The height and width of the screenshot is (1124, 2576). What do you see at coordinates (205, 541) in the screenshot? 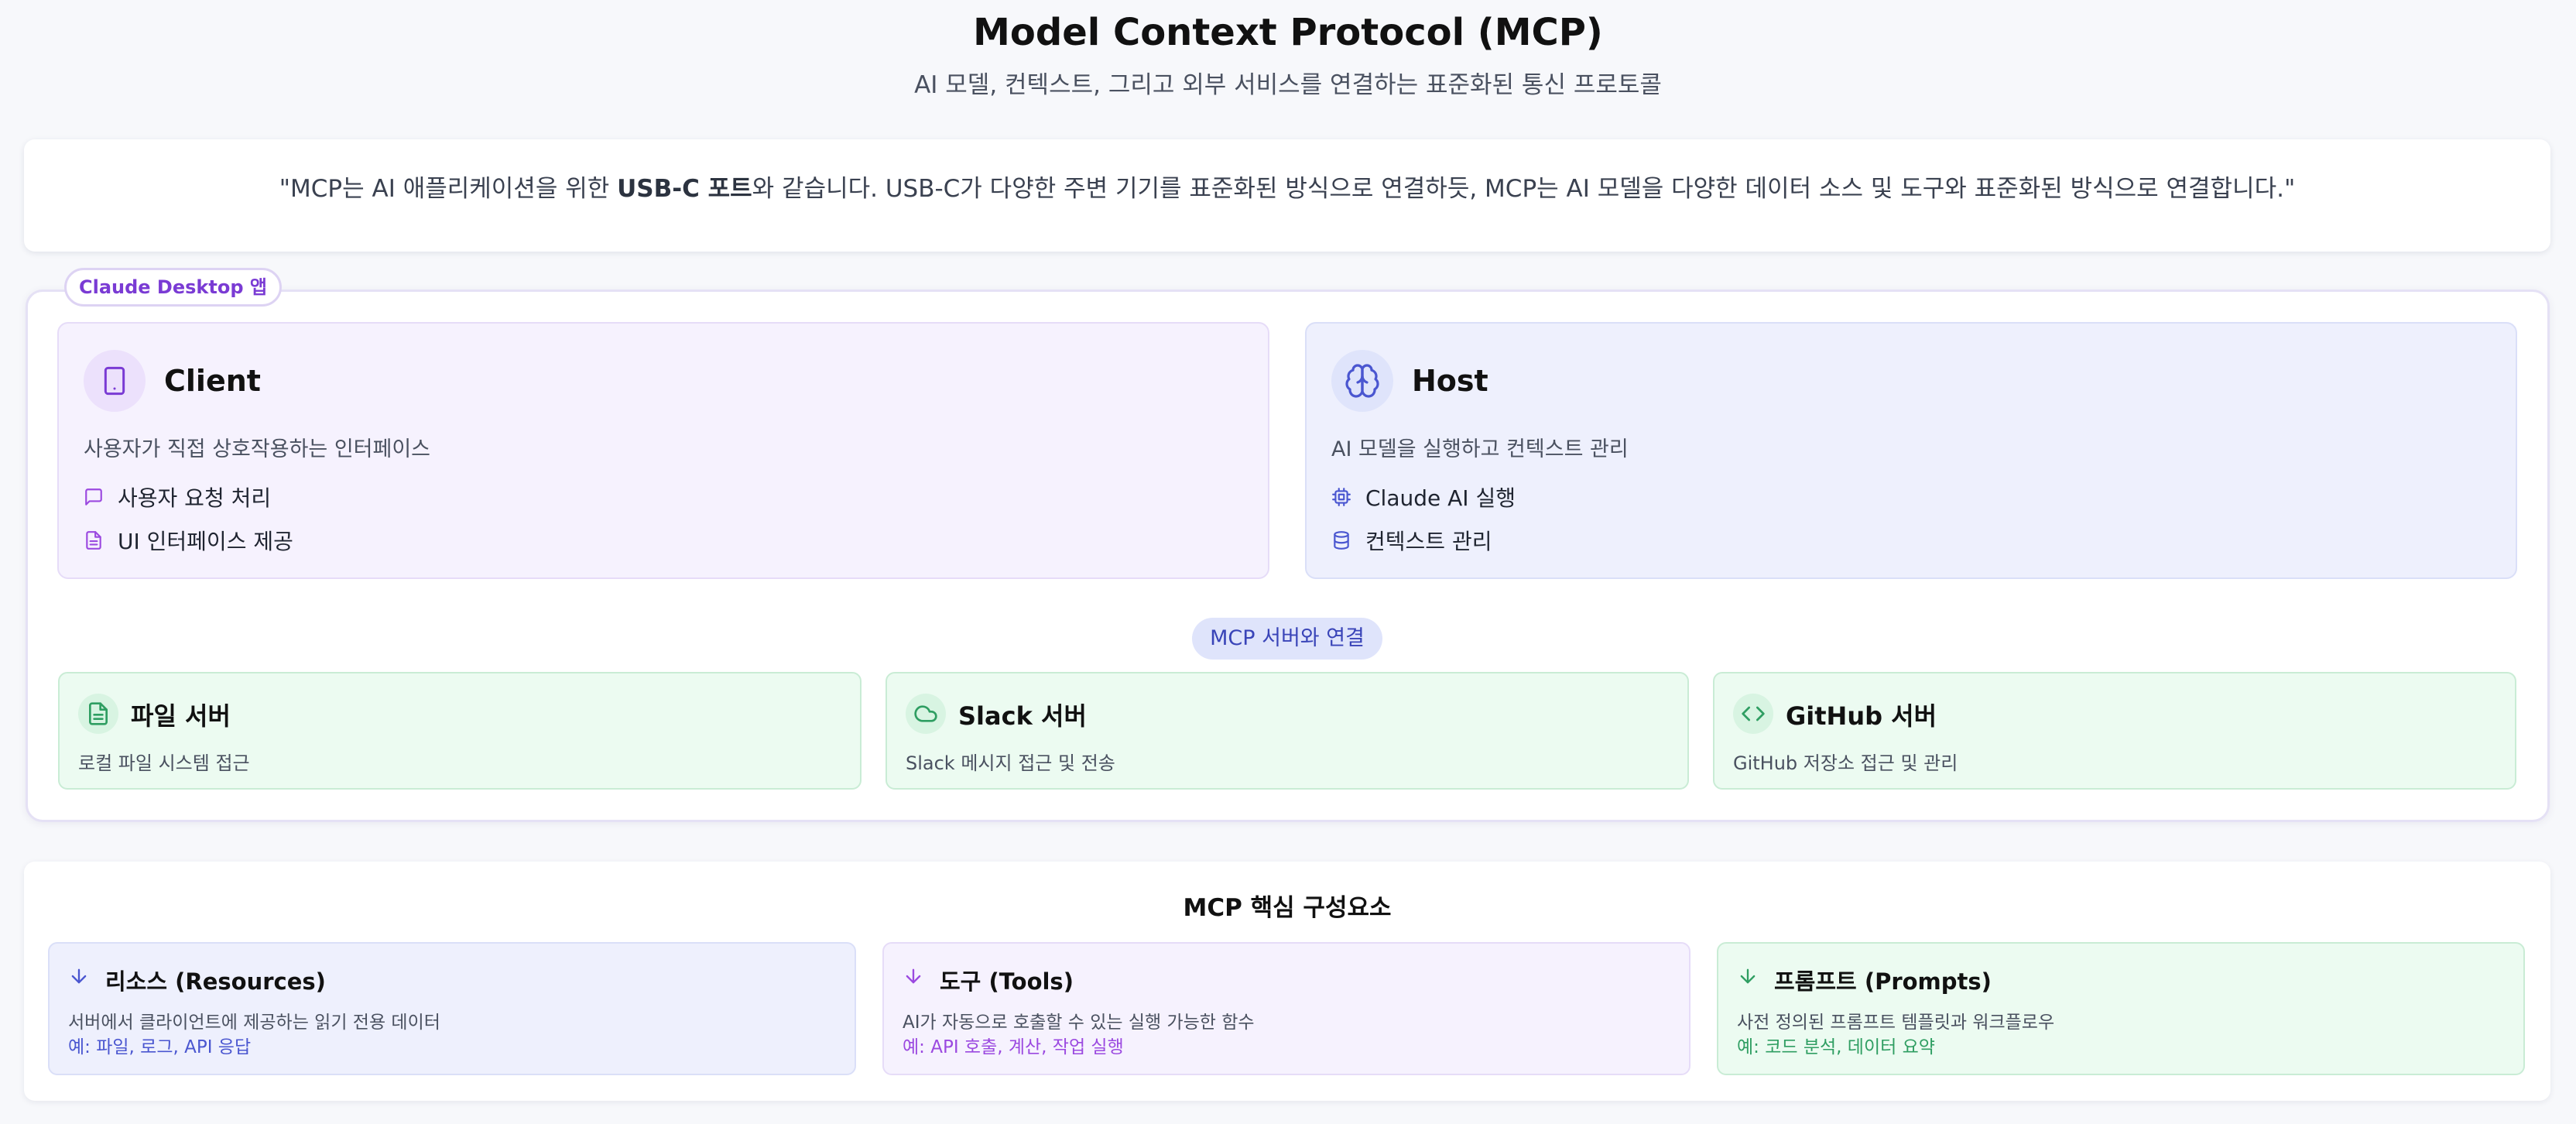
I see `client-feature-label: UI 인터페이스 제공` at bounding box center [205, 541].